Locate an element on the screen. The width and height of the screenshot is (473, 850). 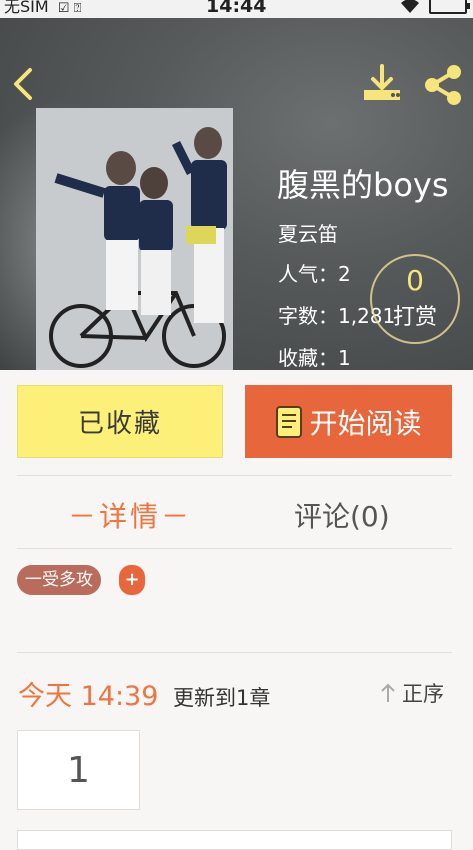
cover-illustration is located at coordinates (134, 239).